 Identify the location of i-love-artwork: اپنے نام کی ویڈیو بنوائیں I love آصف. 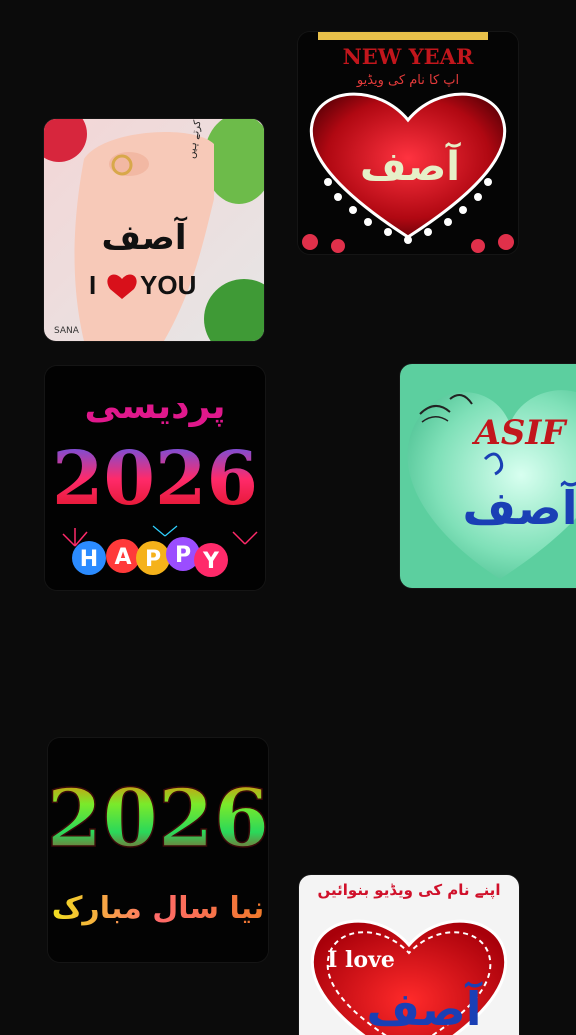
(409, 955).